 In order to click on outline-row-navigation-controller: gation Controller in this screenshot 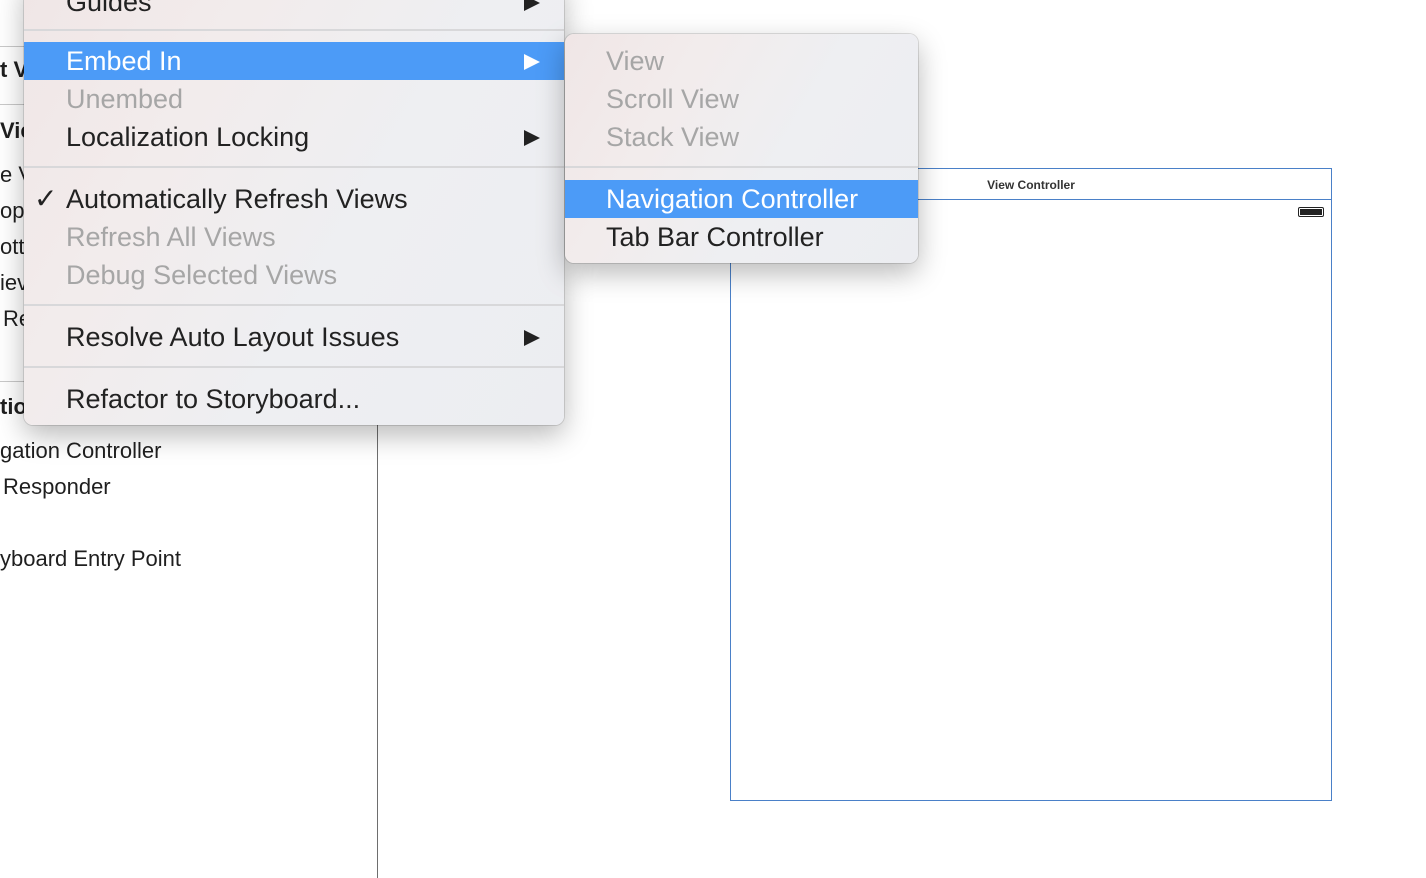, I will do `click(80, 451)`.